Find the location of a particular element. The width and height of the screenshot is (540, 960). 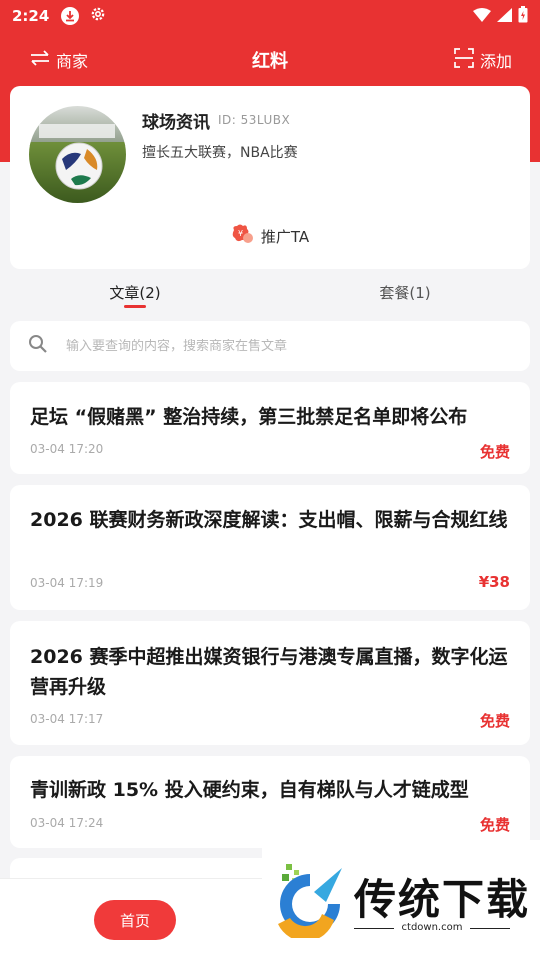

active-tab-indicator is located at coordinates (135, 306).